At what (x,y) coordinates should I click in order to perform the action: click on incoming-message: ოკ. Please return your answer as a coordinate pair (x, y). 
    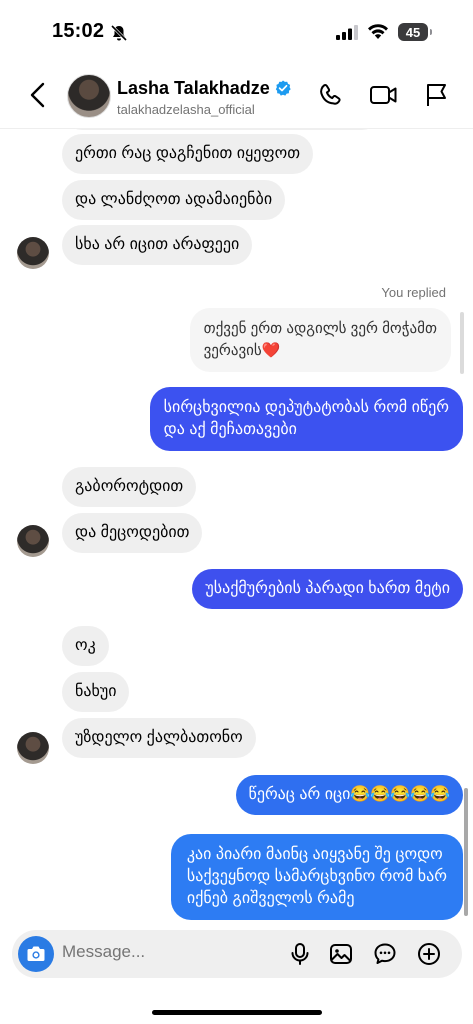
    Looking at the image, I should click on (85, 646).